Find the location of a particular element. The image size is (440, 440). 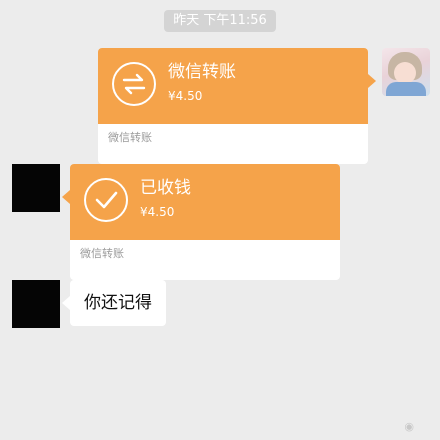

avatar-self is located at coordinates (406, 72).